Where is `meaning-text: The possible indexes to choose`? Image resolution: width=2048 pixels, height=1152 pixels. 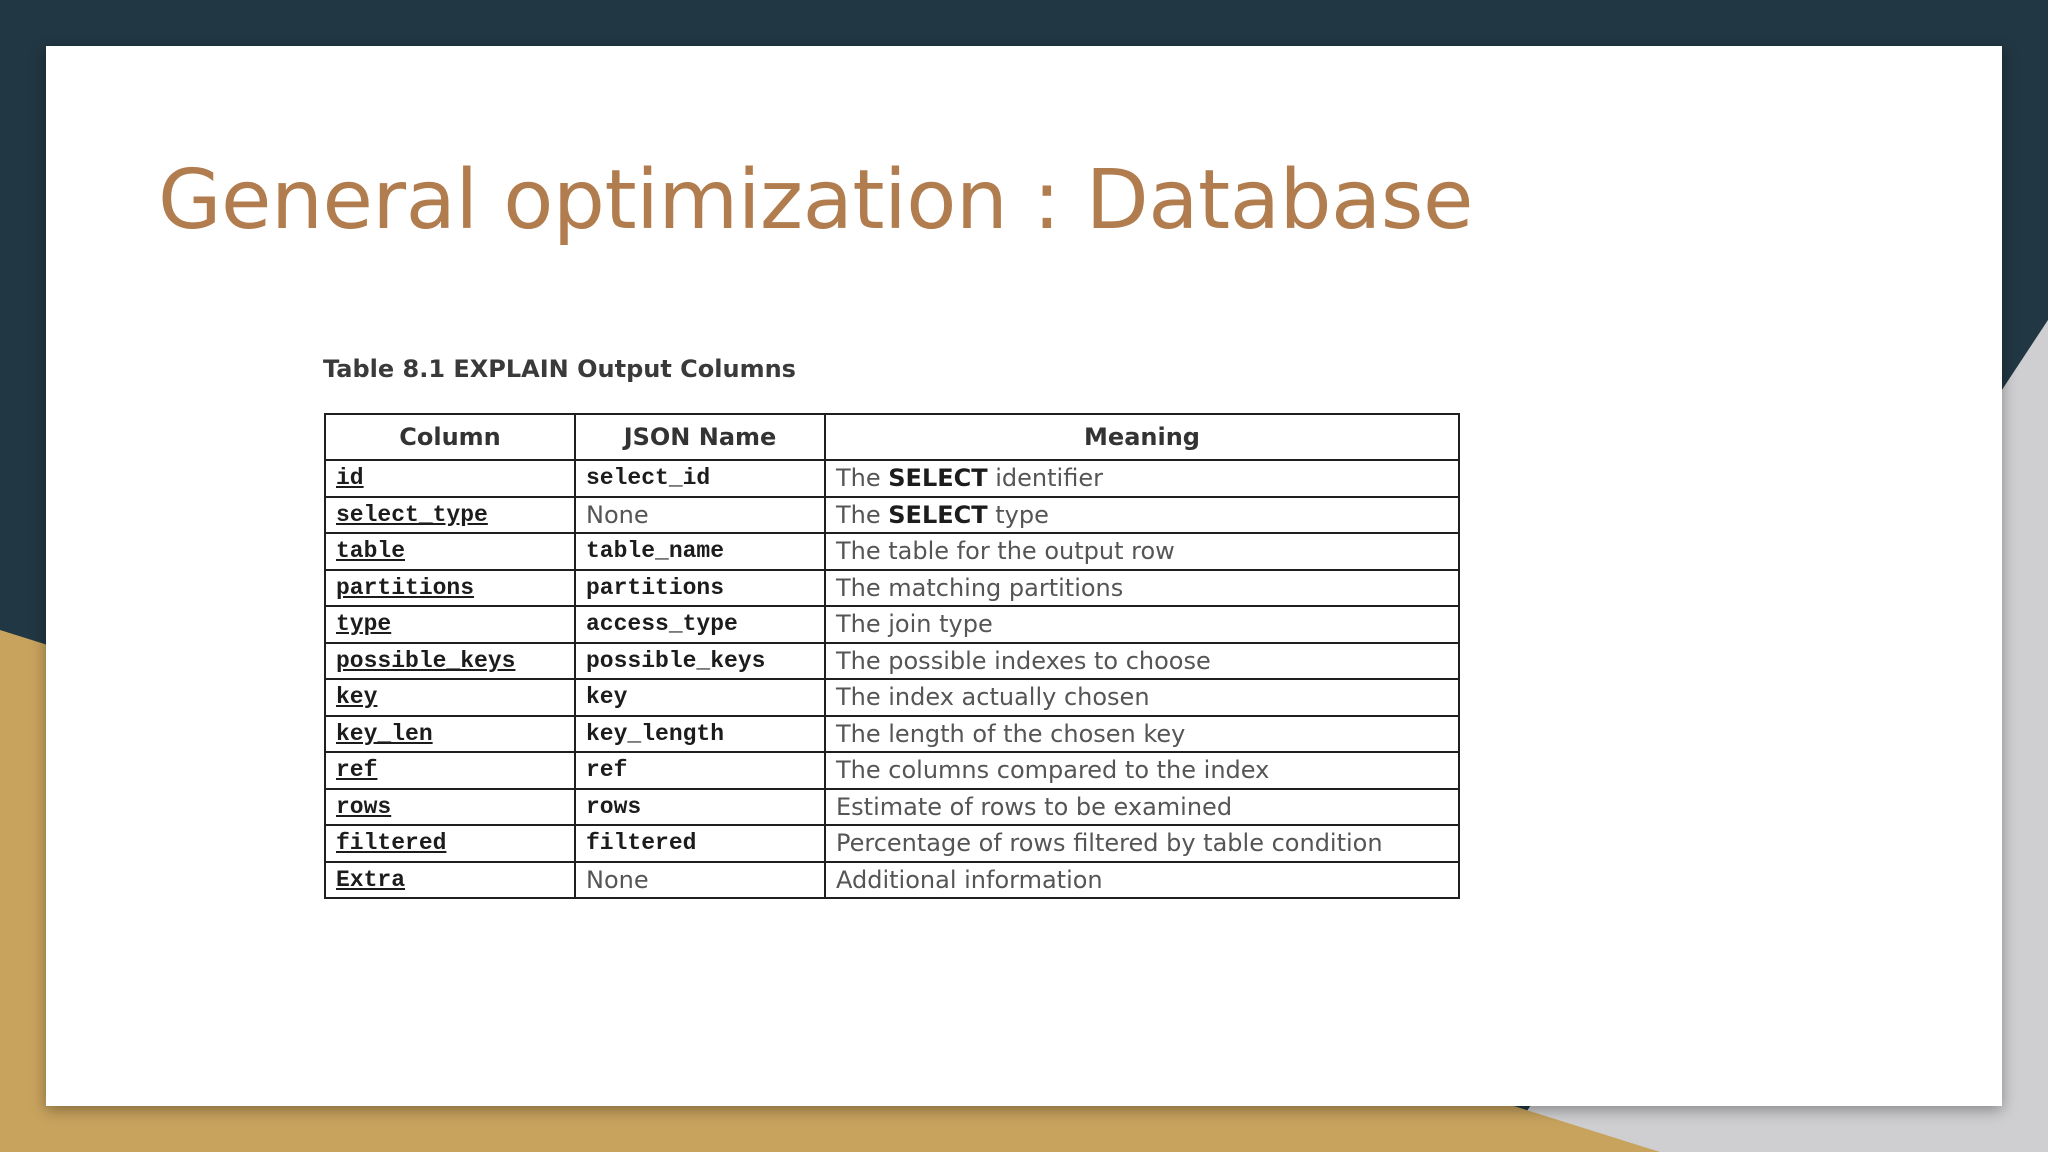 meaning-text: The possible indexes to choose is located at coordinates (1023, 660).